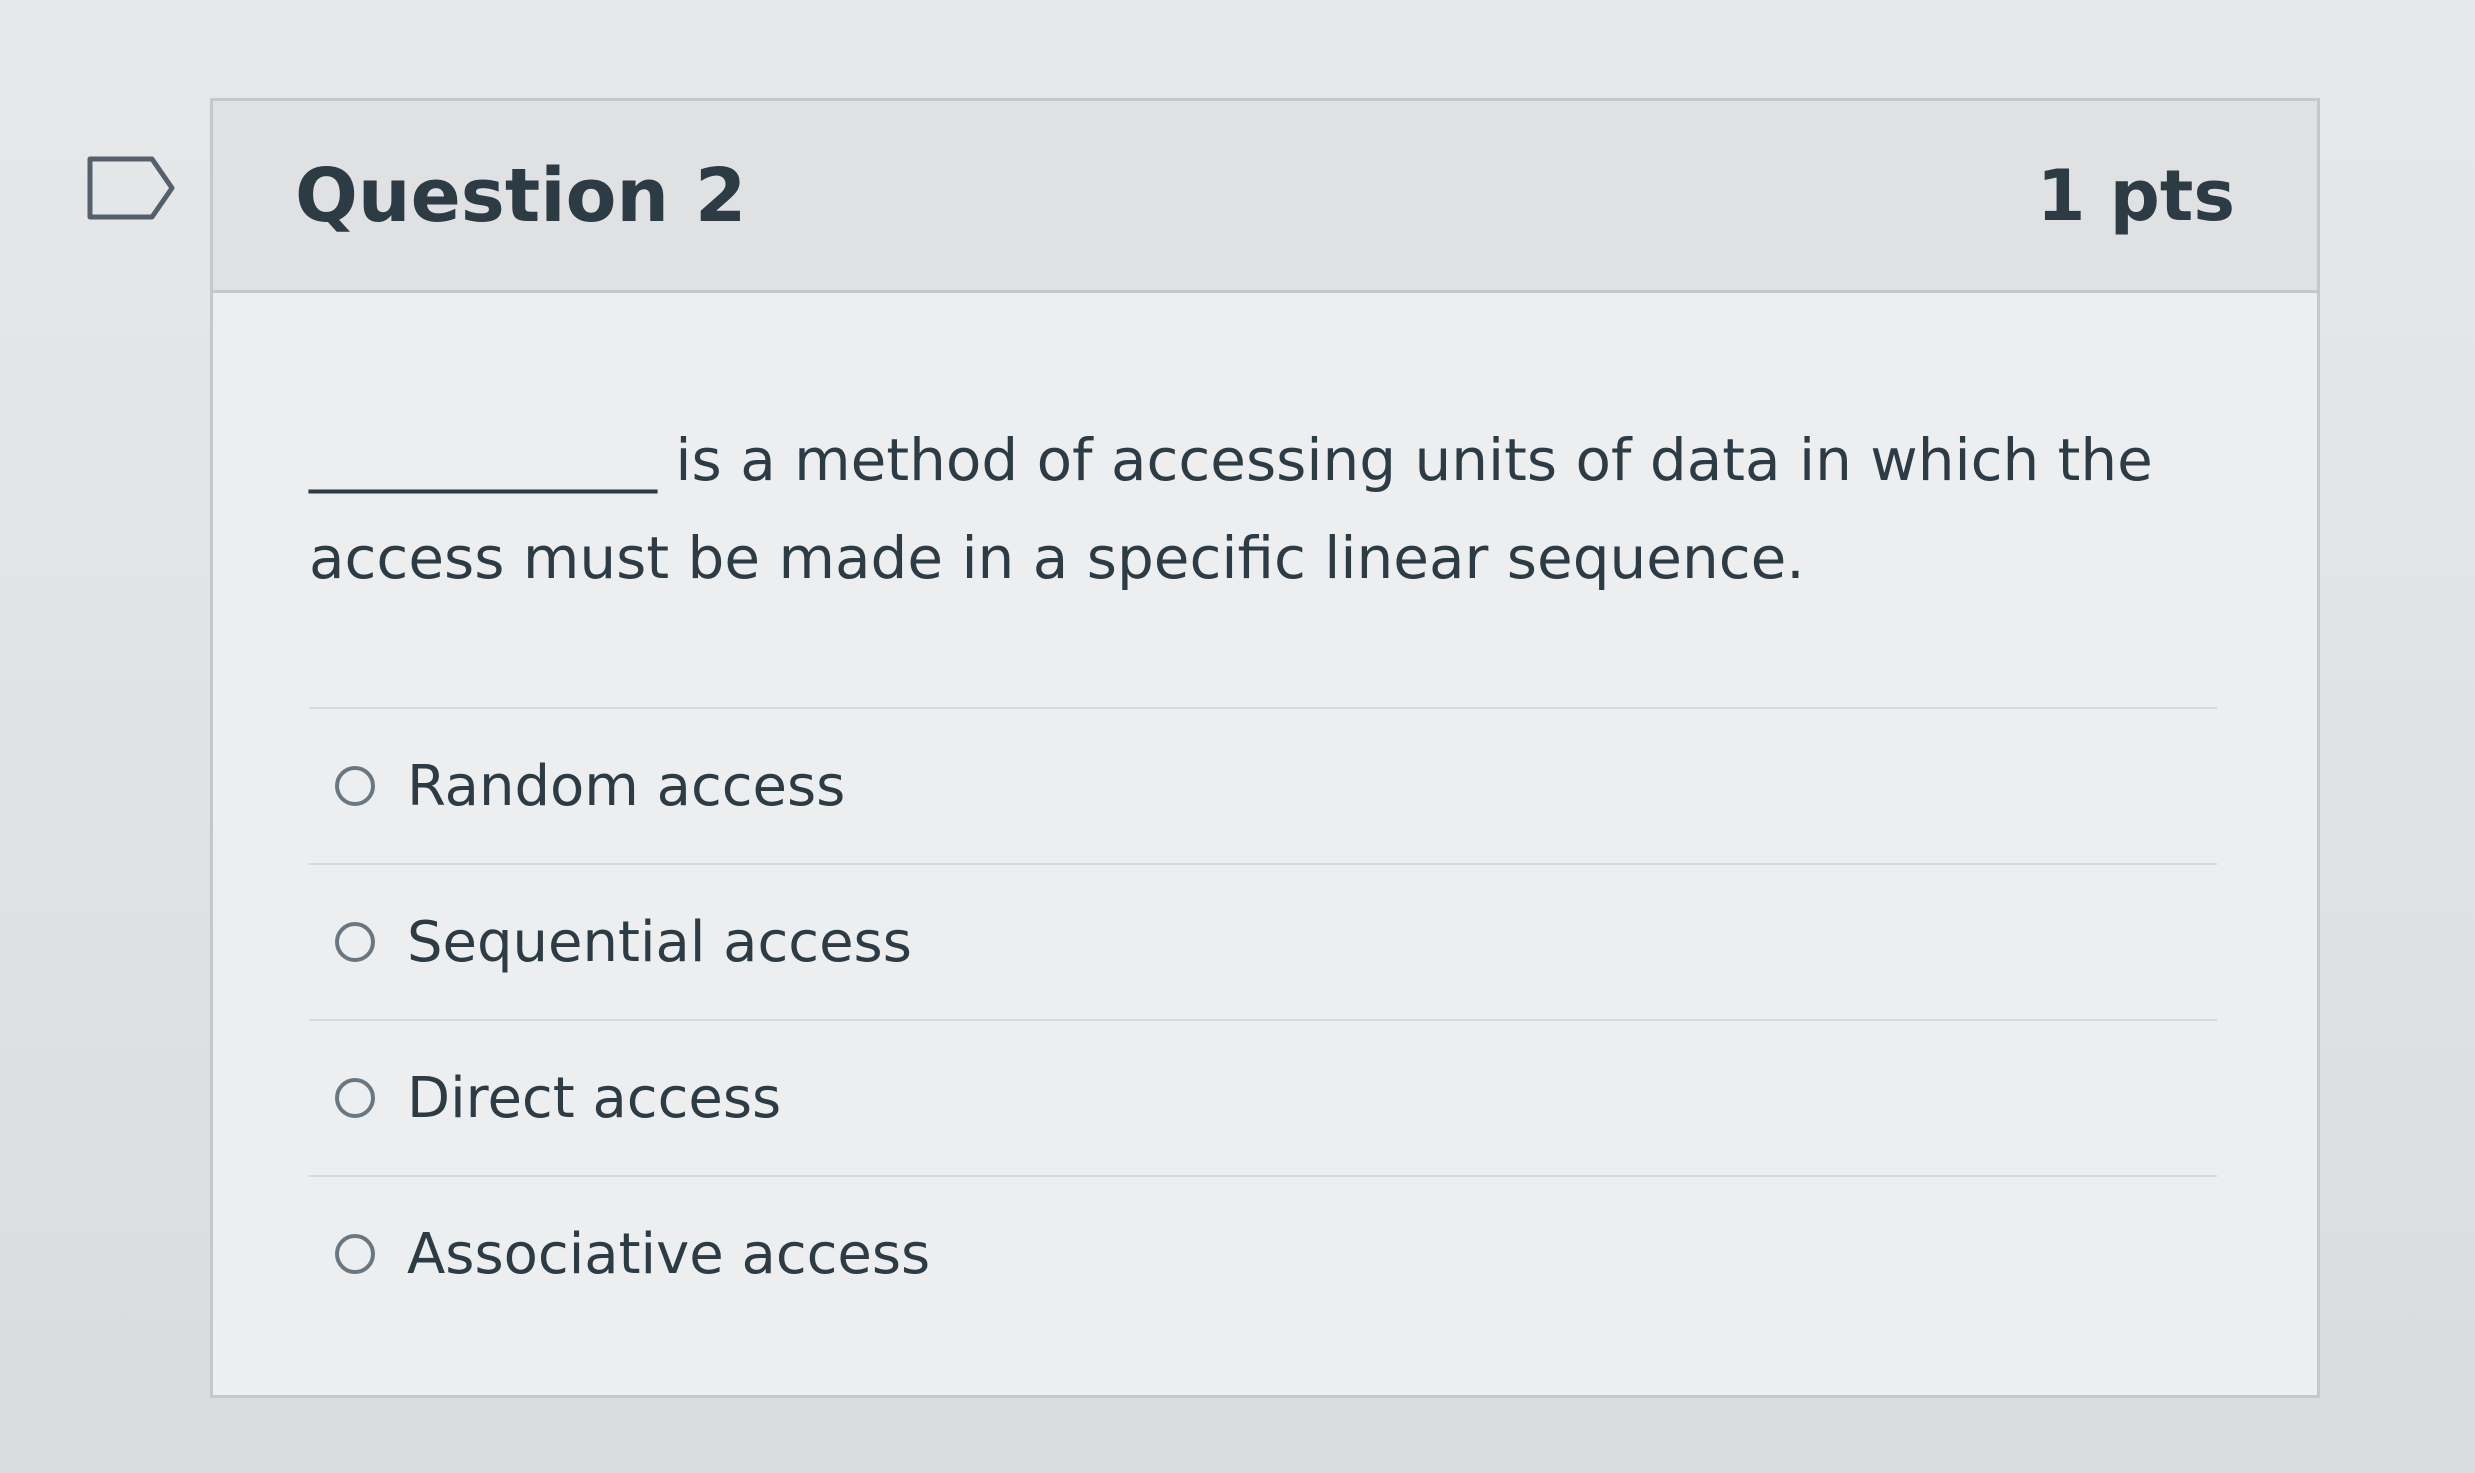 Image resolution: width=2475 pixels, height=1473 pixels. What do you see at coordinates (1263, 1099) in the screenshot?
I see `answer-option: Direct access` at bounding box center [1263, 1099].